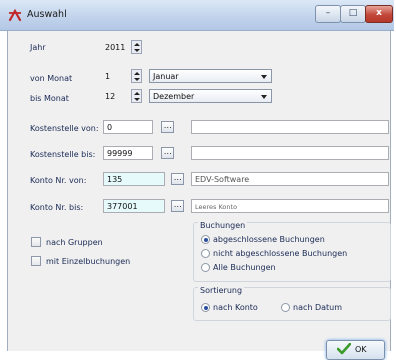 The height and width of the screenshot is (360, 396). Describe the element at coordinates (205, 307) in the screenshot. I see `radio-nach-konto` at that location.